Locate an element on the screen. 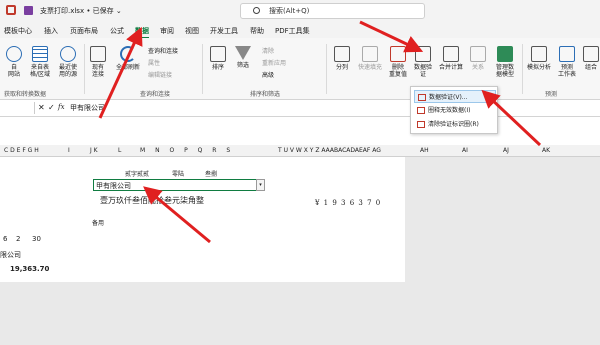 The width and height of the screenshot is (600, 345). arrow-to-data-tab is located at coordinates (120, 72).